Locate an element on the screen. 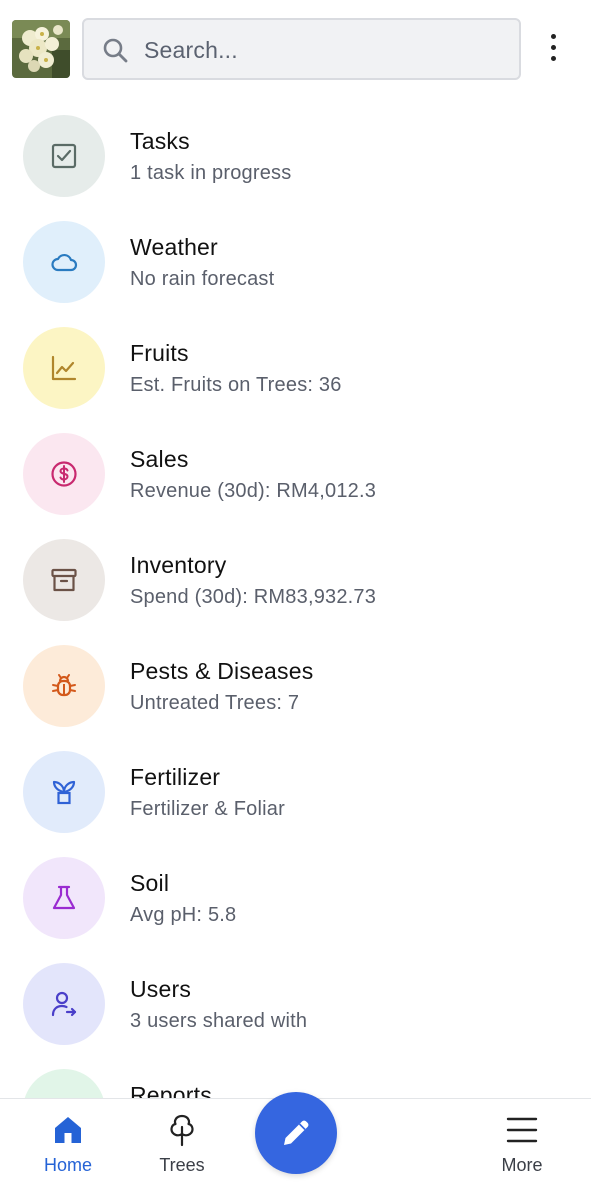 This screenshot has height=1200, width=591. item-title: Users is located at coordinates (161, 989).